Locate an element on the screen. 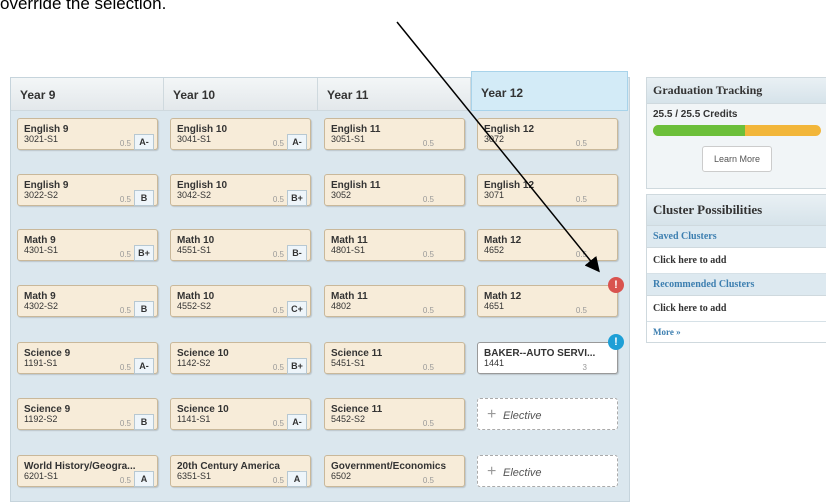  course-card: Science 9 1192-S2 0.5 B is located at coordinates (87, 414).